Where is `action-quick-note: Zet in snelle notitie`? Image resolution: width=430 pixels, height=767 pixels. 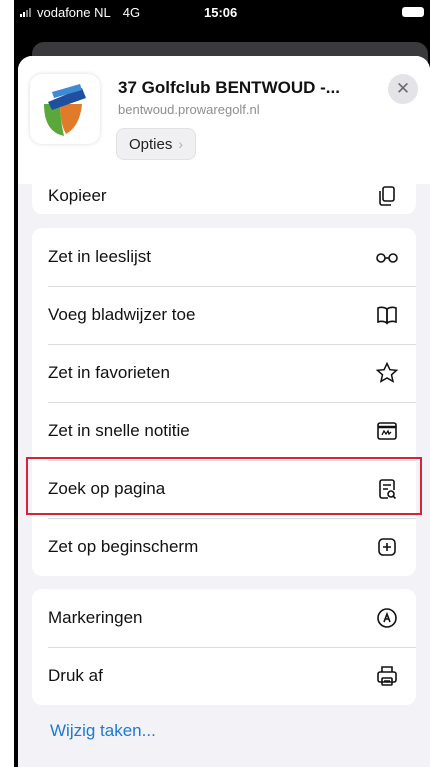
action-quick-note: Zet in snelle notitie is located at coordinates (224, 431).